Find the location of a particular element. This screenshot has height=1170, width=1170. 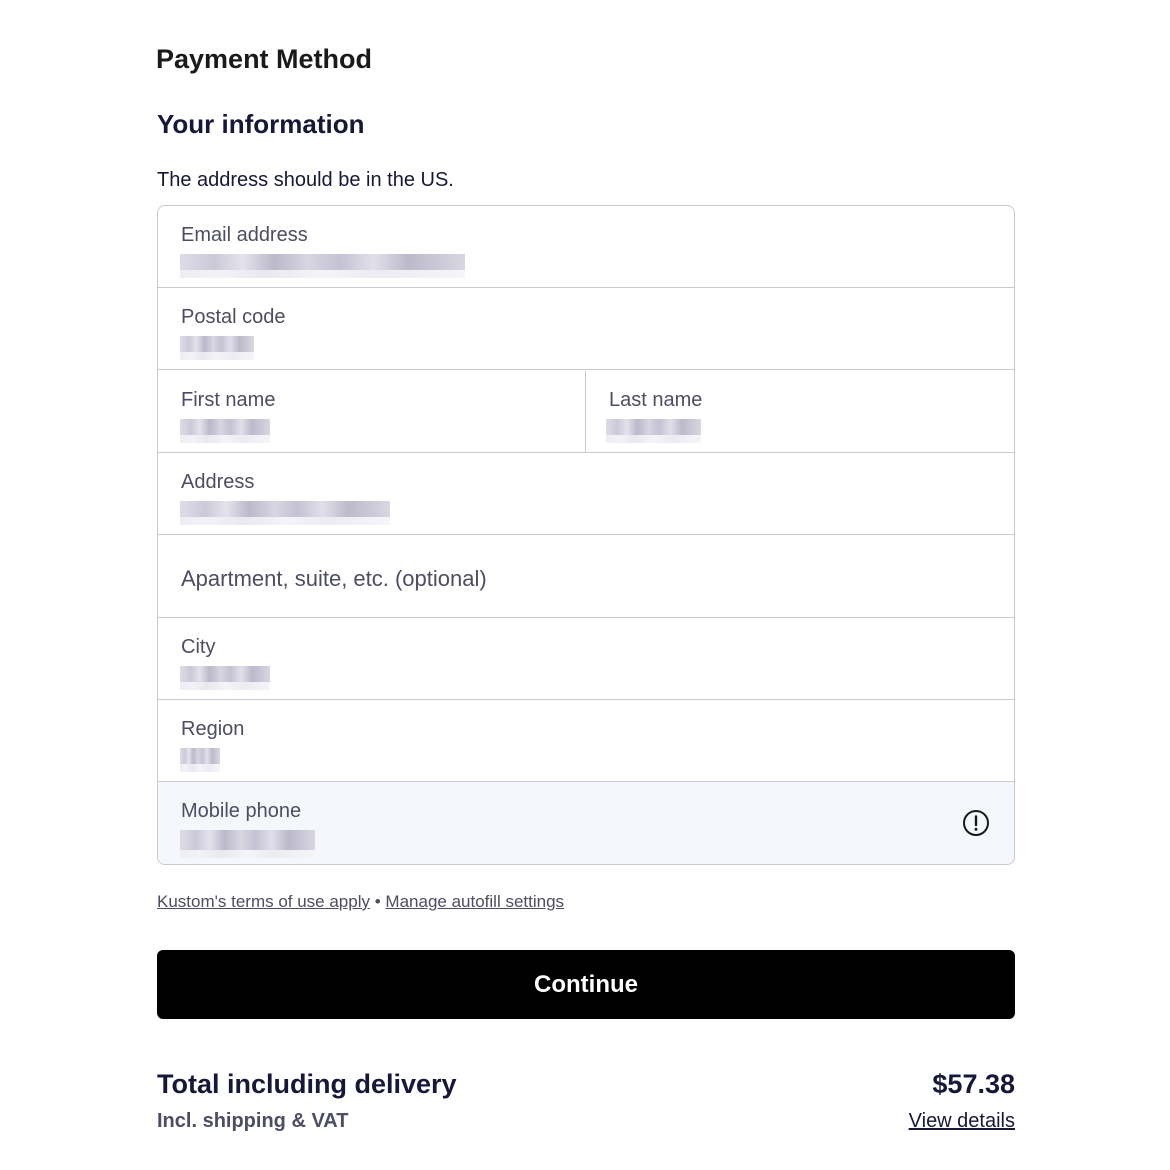

region-value-redacted is located at coordinates (200, 760).